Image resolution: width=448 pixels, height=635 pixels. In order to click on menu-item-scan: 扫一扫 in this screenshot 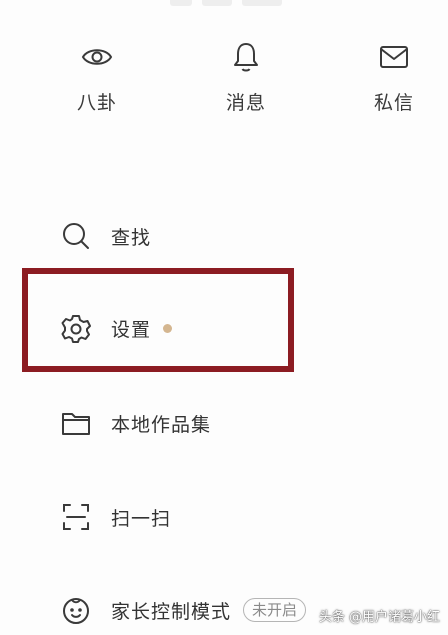, I will do `click(115, 517)`.